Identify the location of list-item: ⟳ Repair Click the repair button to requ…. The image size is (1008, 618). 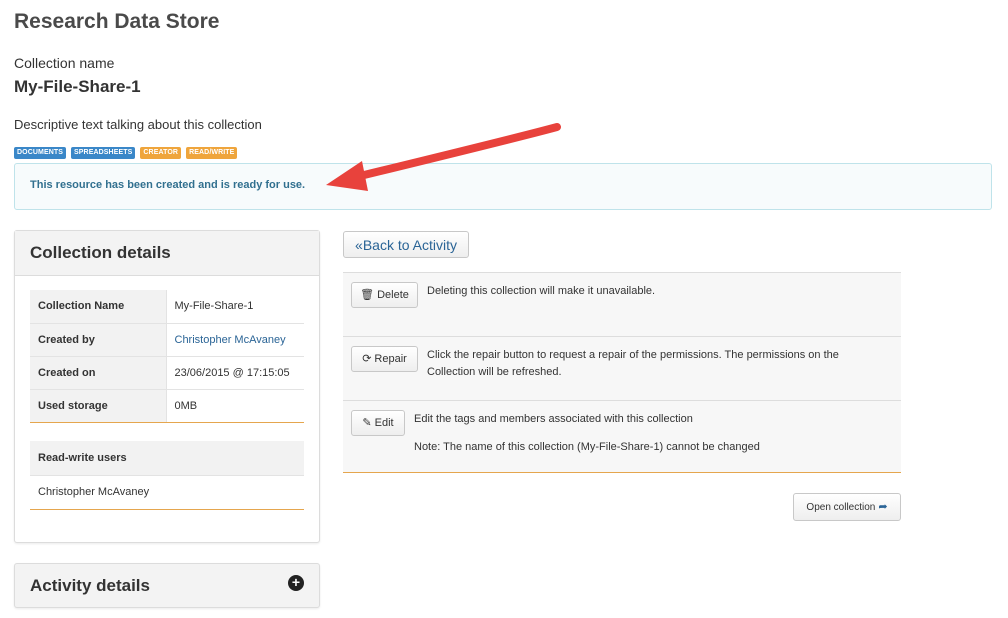
(622, 369).